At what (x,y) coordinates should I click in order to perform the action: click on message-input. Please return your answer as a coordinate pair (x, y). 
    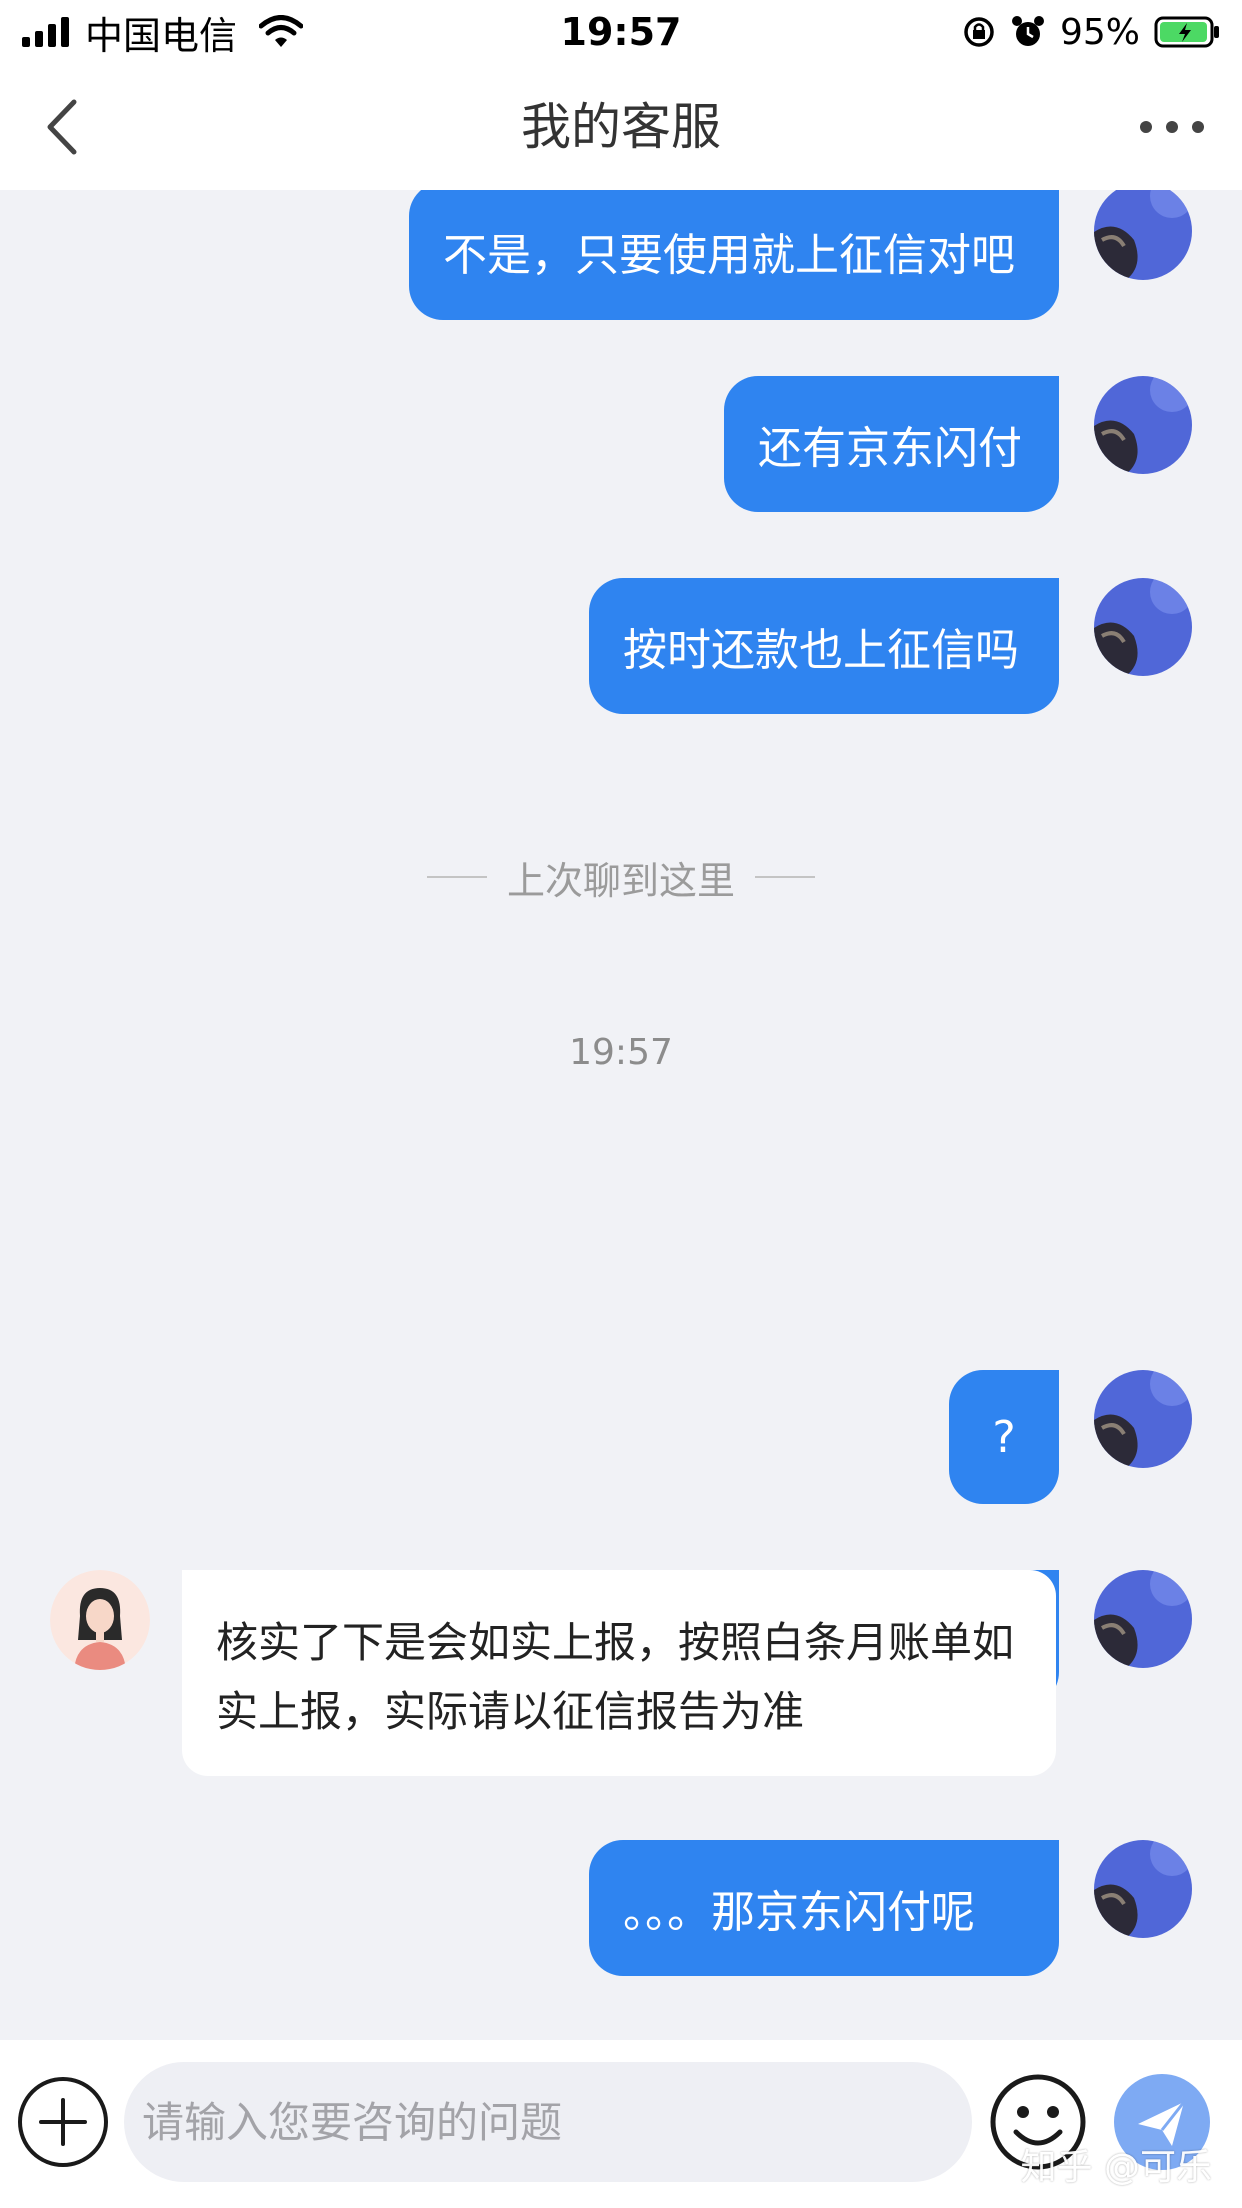
    Looking at the image, I should click on (548, 2122).